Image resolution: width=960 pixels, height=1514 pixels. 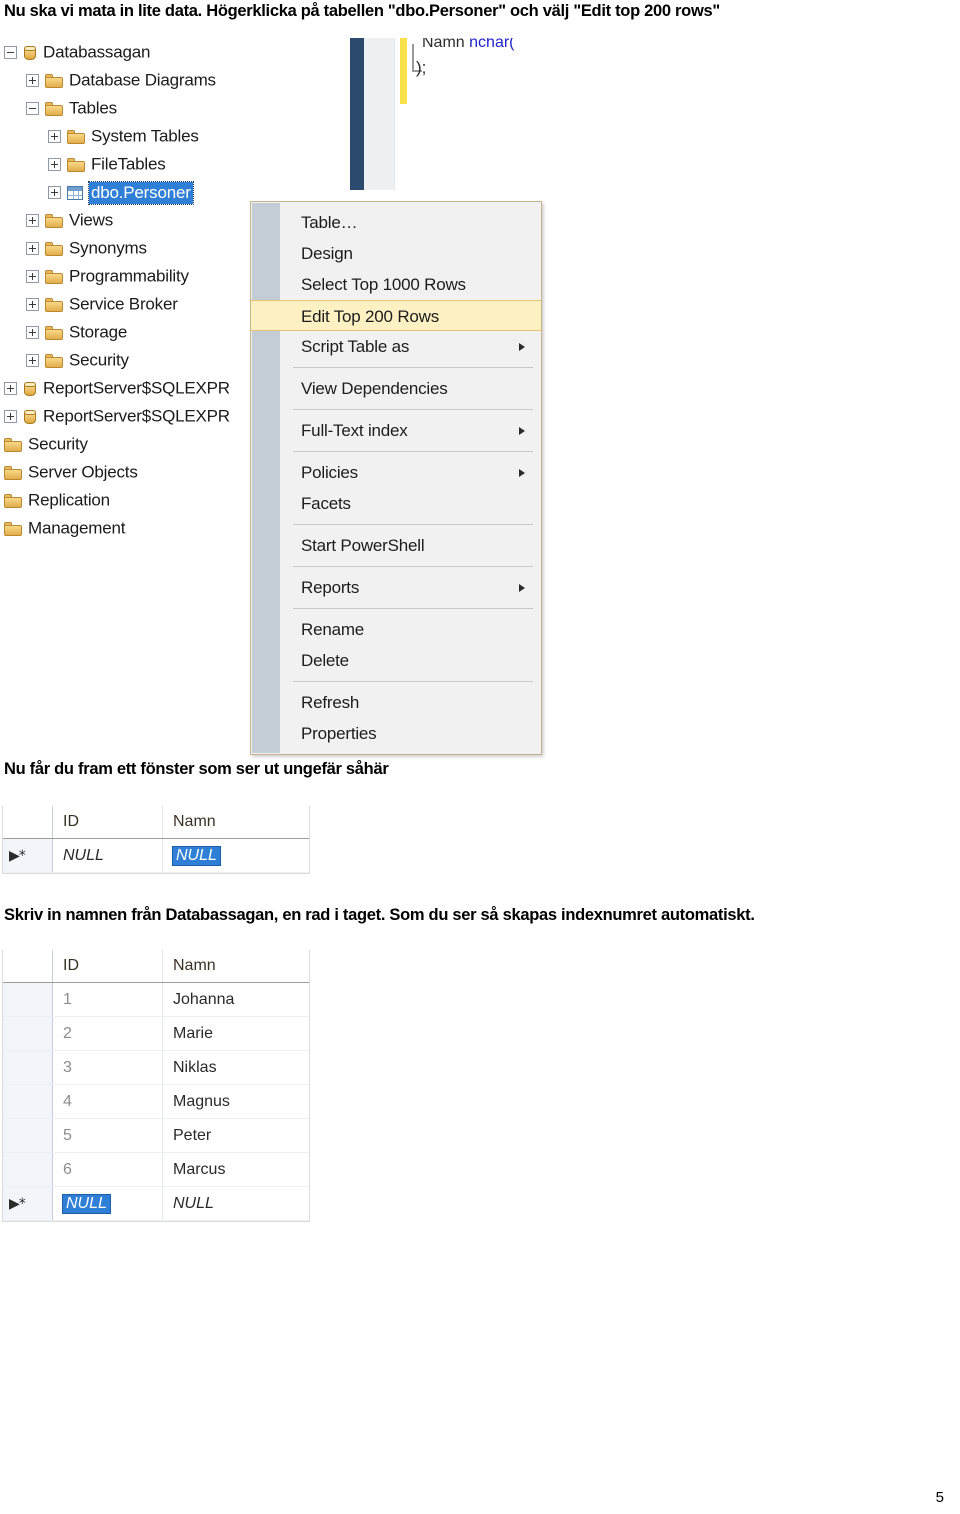 I want to click on menu-item-design: Design, so click(x=396, y=253).